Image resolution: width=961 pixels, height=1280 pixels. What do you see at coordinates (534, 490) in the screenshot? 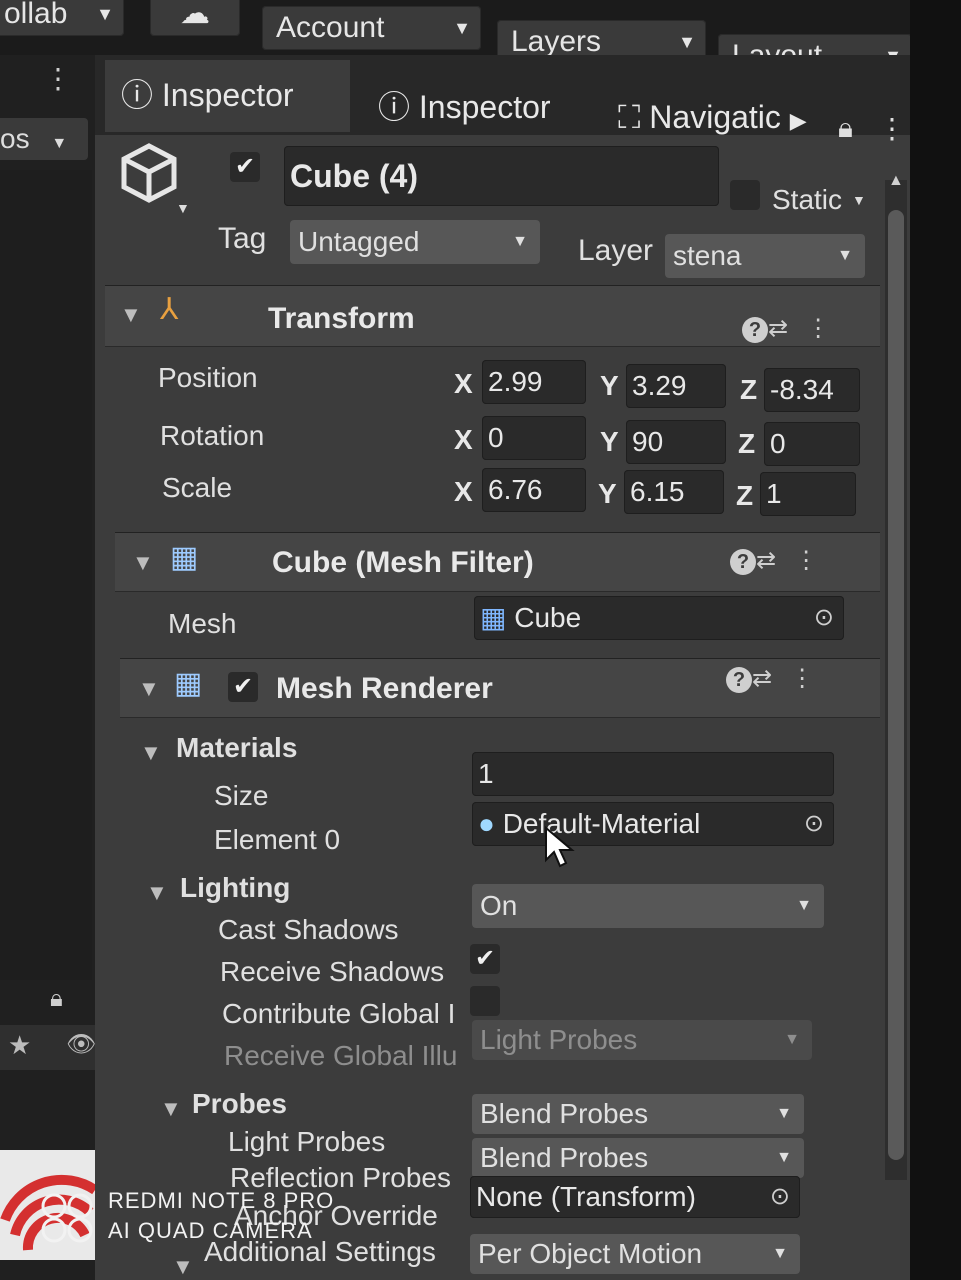
I see `scale-x-field: 6.76` at bounding box center [534, 490].